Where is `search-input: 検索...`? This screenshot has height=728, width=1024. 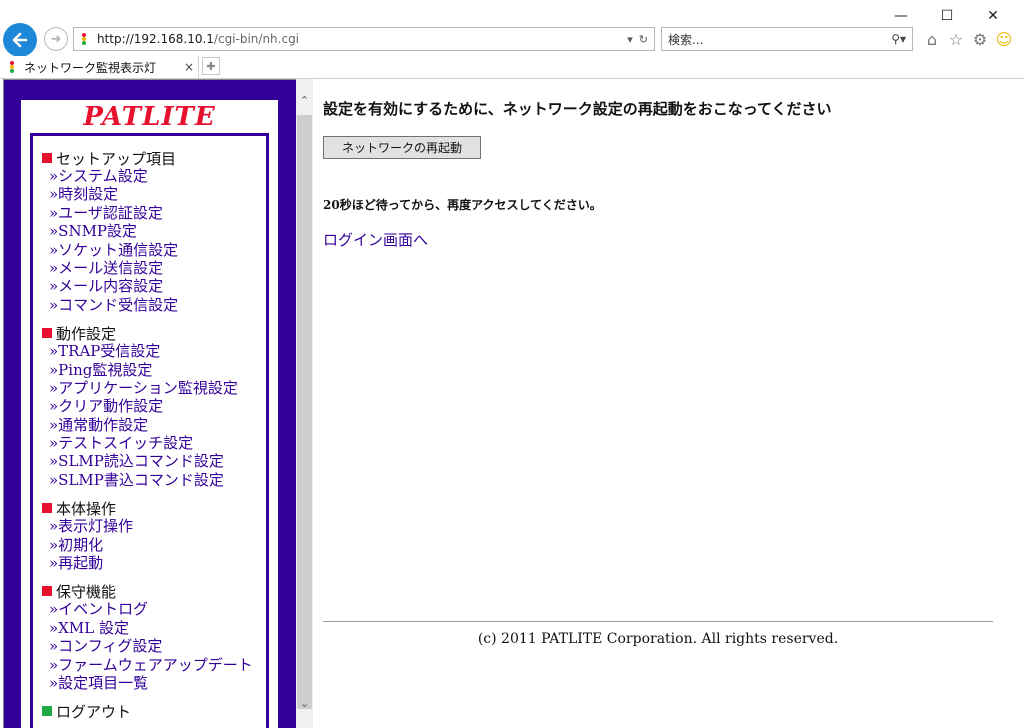 search-input: 検索... is located at coordinates (779, 39).